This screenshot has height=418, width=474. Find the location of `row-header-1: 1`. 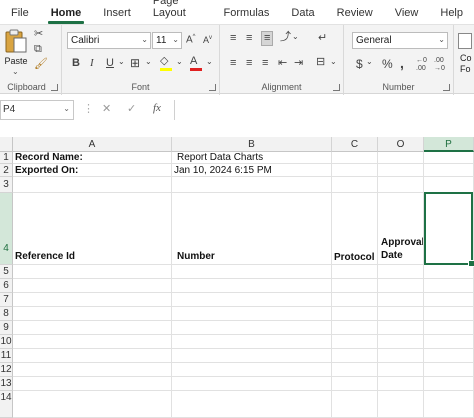

row-header-1: 1 is located at coordinates (6, 158).